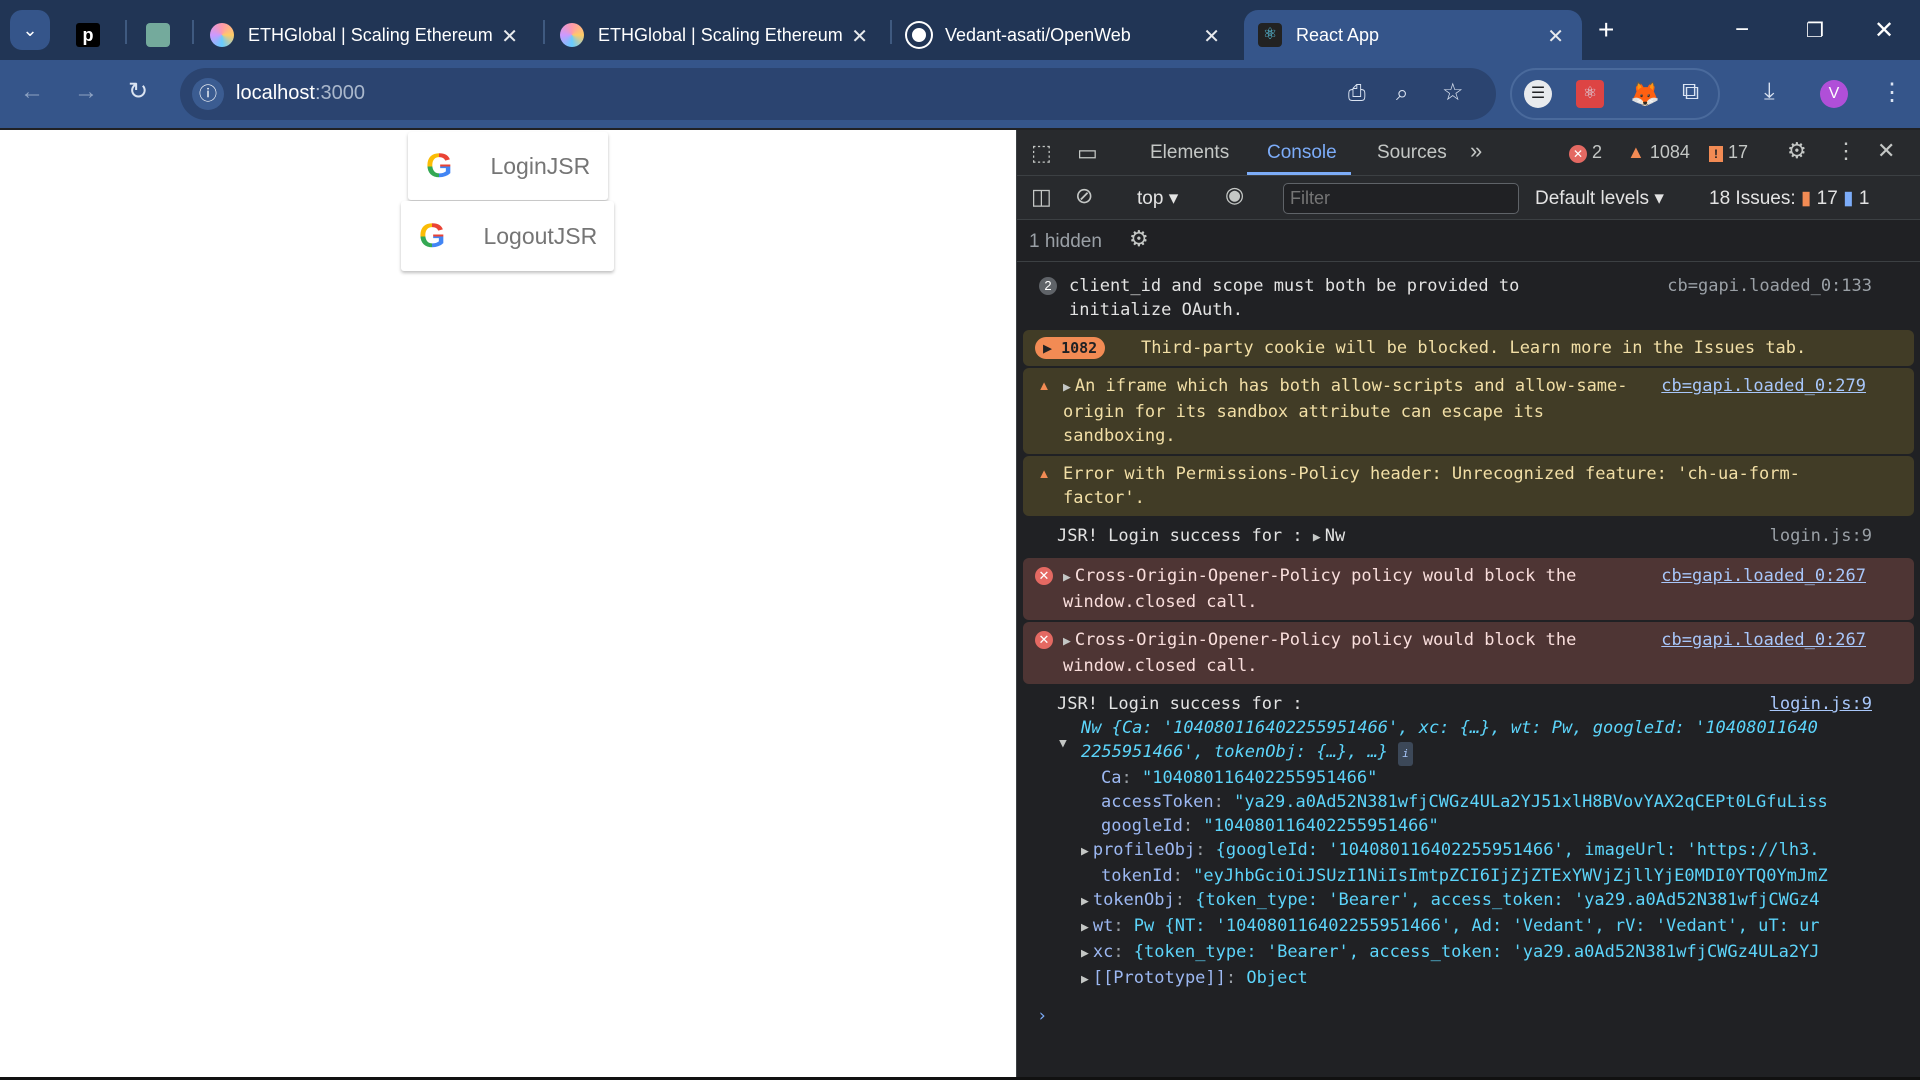  I want to click on log-levels-dropdown: Default levels ▾, so click(1599, 198).